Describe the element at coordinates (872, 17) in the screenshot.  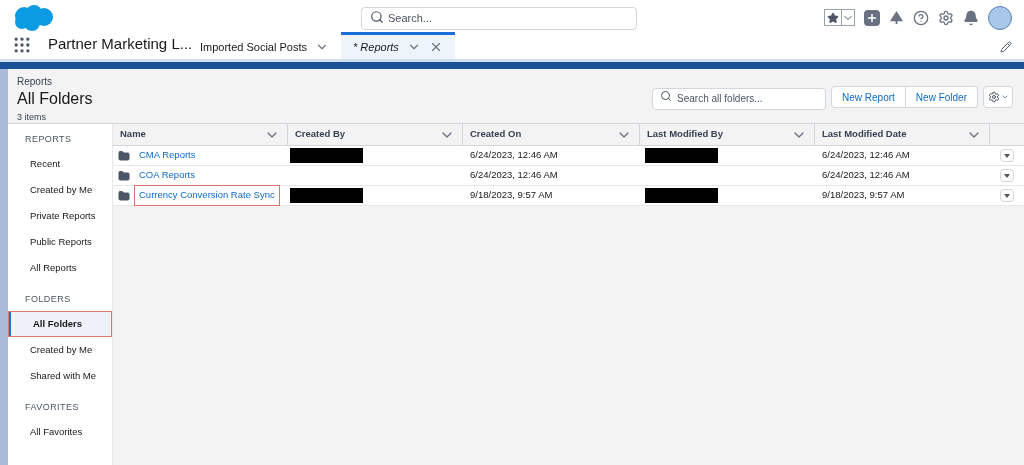
I see `add-button` at that location.